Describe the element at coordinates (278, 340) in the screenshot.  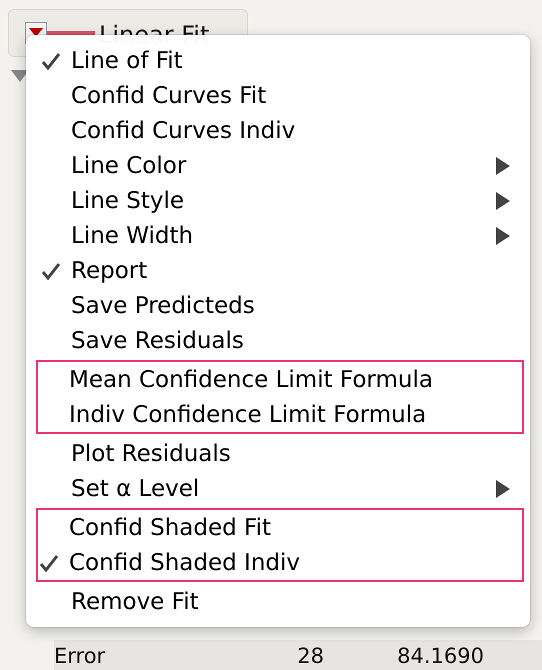
I see `menu-item: Save Residuals` at that location.